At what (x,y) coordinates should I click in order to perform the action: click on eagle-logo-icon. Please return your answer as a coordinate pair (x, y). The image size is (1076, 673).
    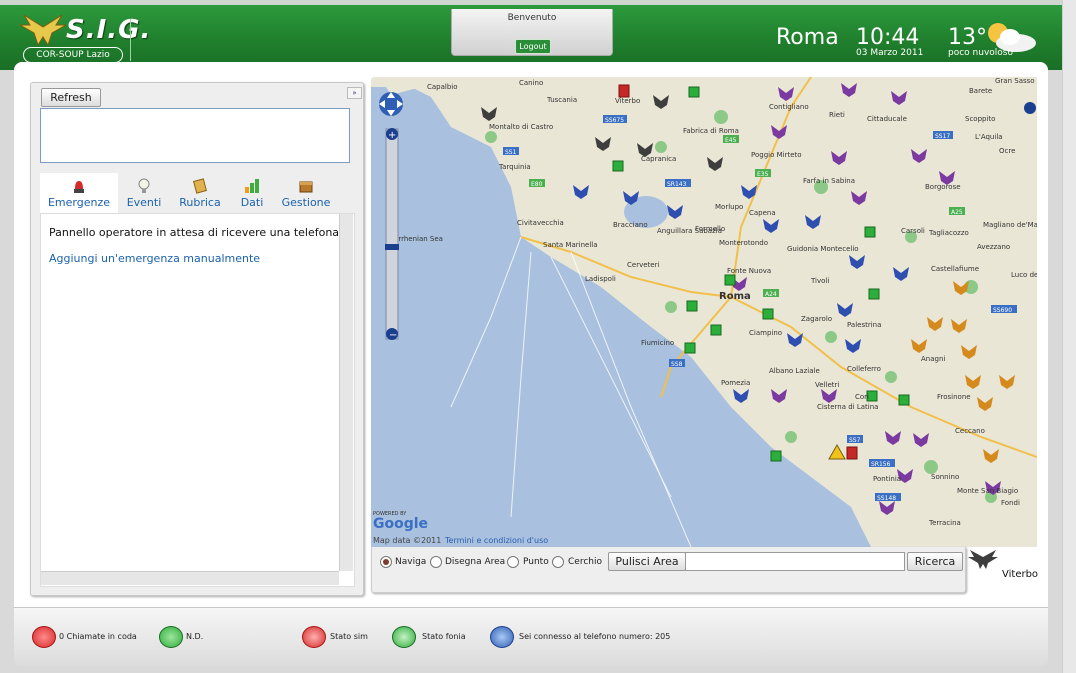
    Looking at the image, I should click on (43, 30).